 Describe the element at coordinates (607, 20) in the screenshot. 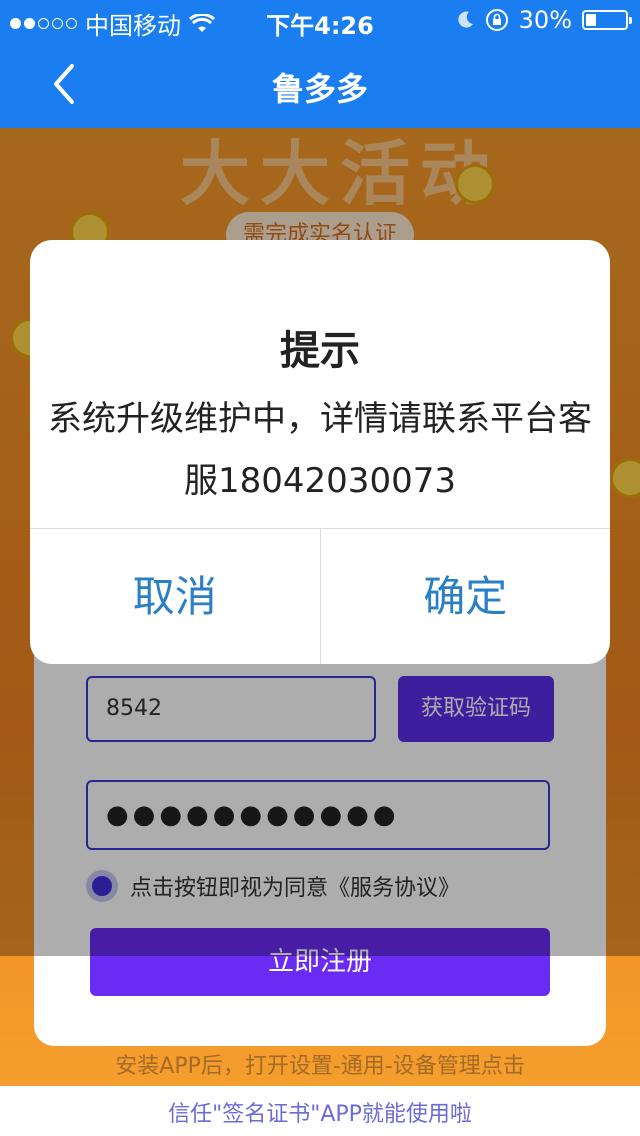

I see `battery-icon` at that location.